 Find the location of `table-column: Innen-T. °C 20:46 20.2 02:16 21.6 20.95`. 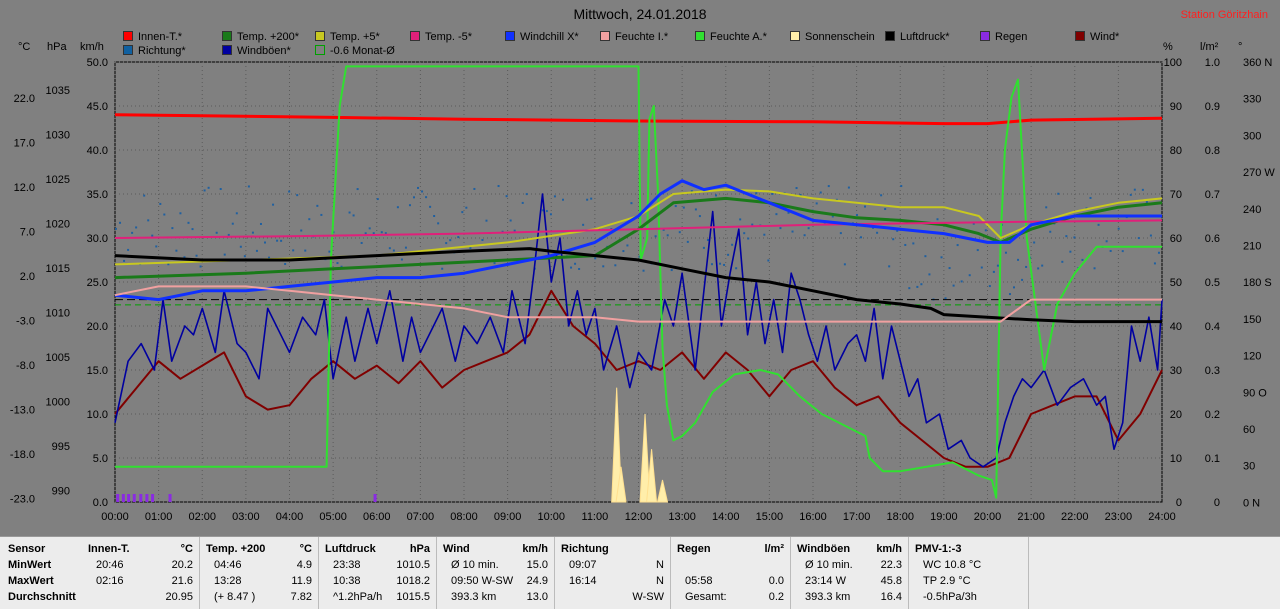

table-column: Innen-T. °C 20:46 20.2 02:16 21.6 20.95 is located at coordinates (141, 573).